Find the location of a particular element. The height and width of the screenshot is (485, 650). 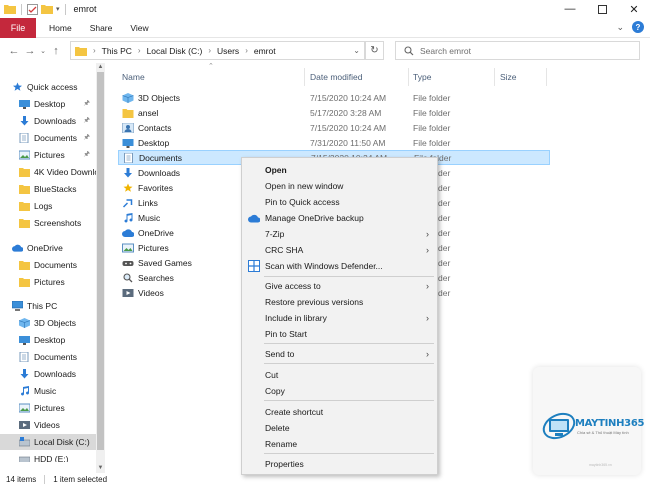

sidebar-item-quick-access: Quick access is located at coordinates (48, 87).